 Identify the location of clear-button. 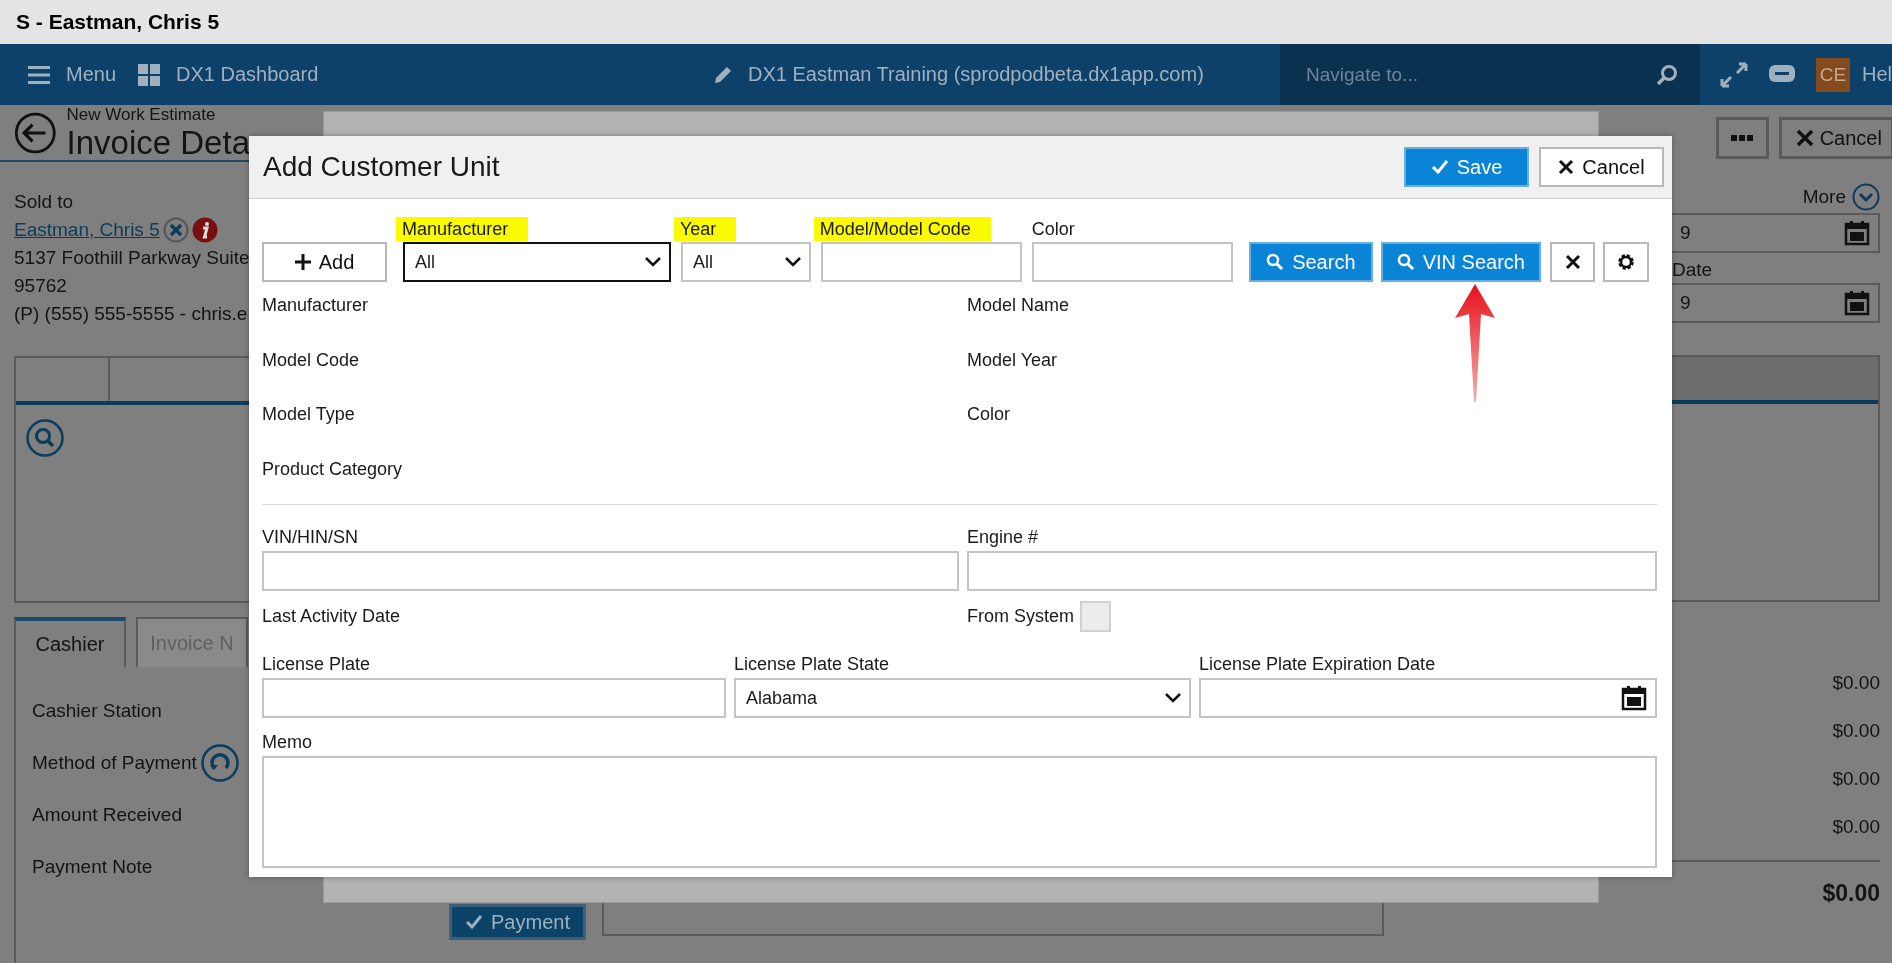
(1572, 262).